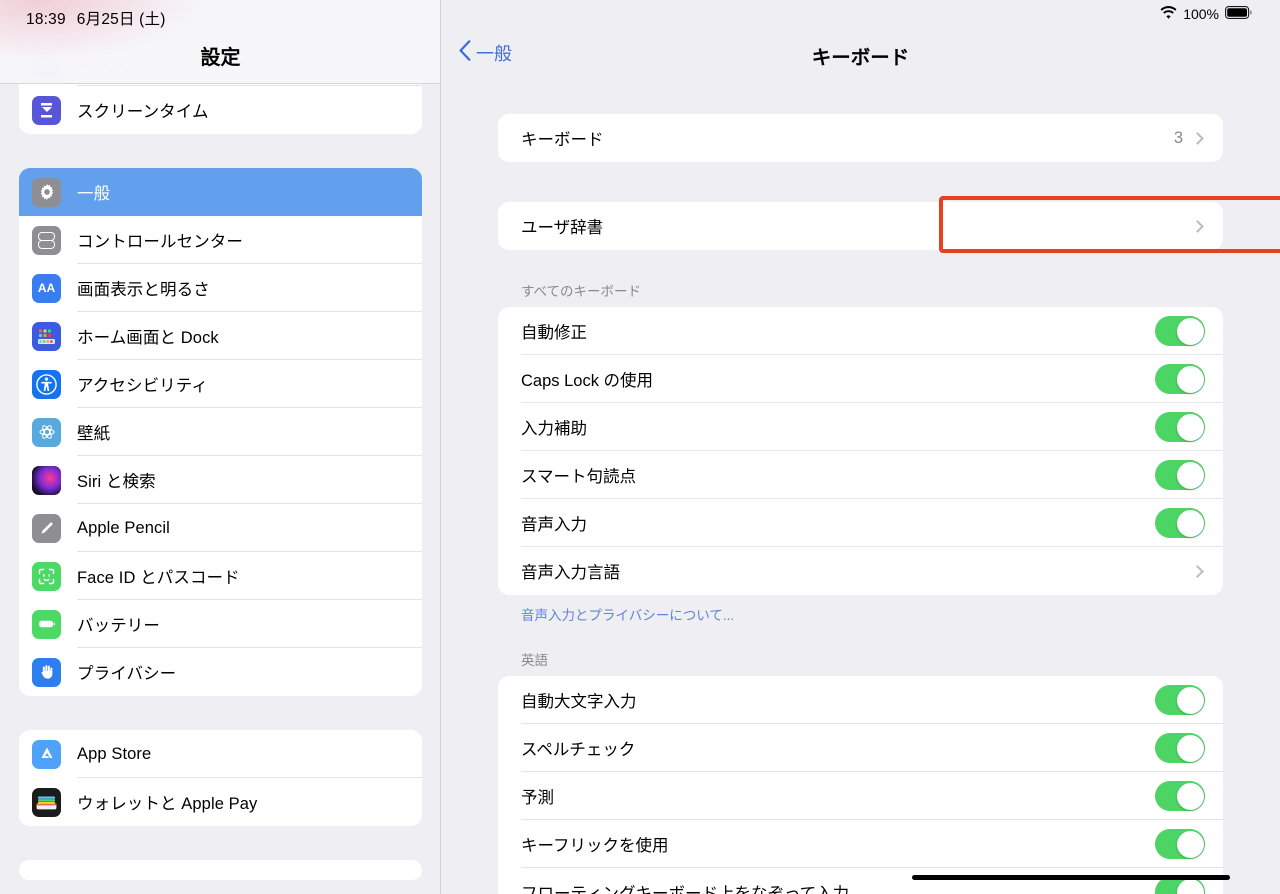 The width and height of the screenshot is (1280, 894). What do you see at coordinates (46, 432) in the screenshot?
I see `wallpaper-icon` at bounding box center [46, 432].